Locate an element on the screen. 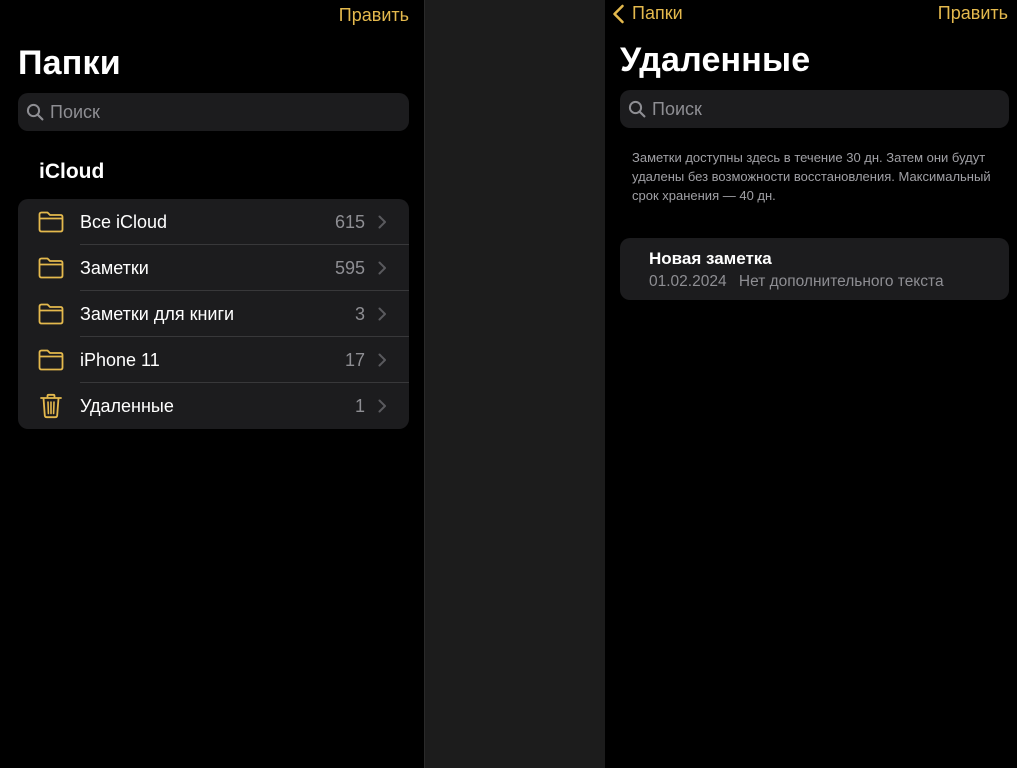  folder-count: 17 is located at coordinates (354, 359).